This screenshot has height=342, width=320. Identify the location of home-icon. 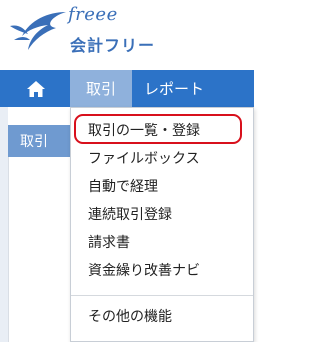
(36, 88).